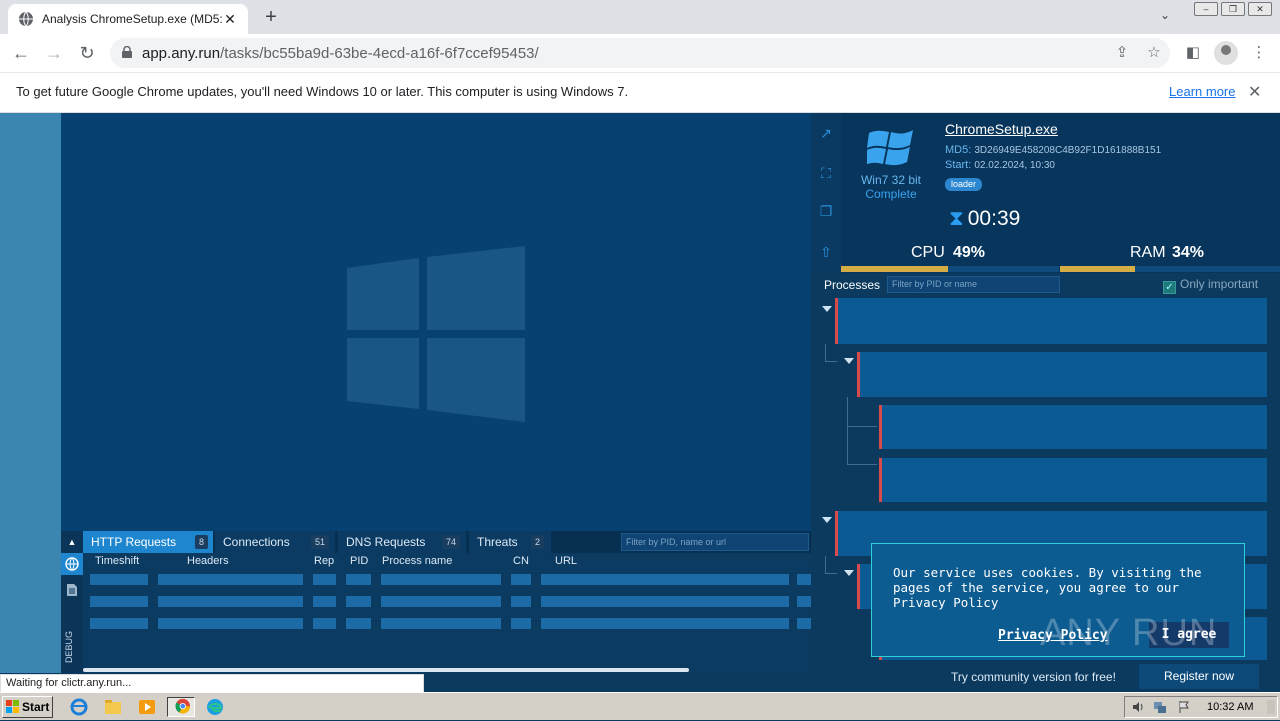 The width and height of the screenshot is (1280, 721). I want to click on close-window-button: ✕, so click(1260, 9).